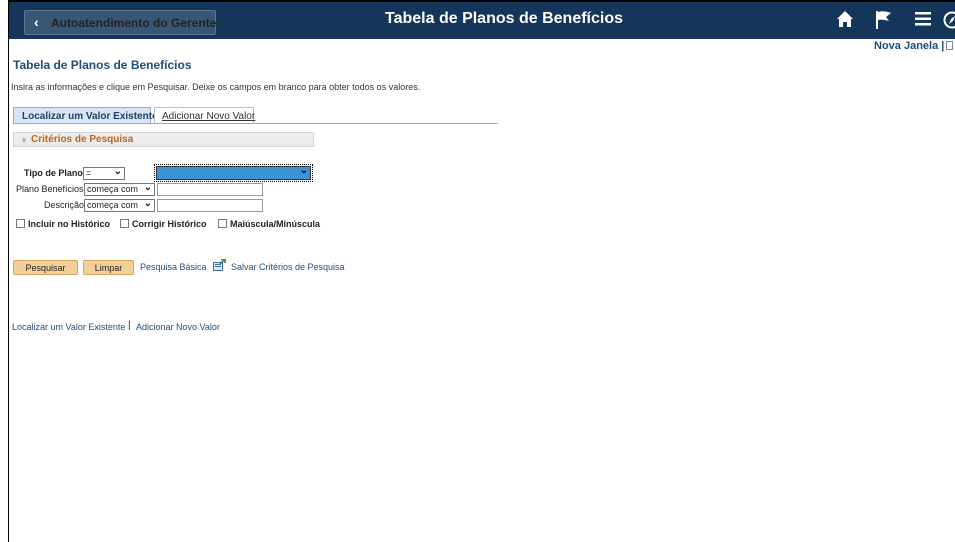 The height and width of the screenshot is (542, 955). What do you see at coordinates (255, 123) in the screenshot?
I see `tab-divider` at bounding box center [255, 123].